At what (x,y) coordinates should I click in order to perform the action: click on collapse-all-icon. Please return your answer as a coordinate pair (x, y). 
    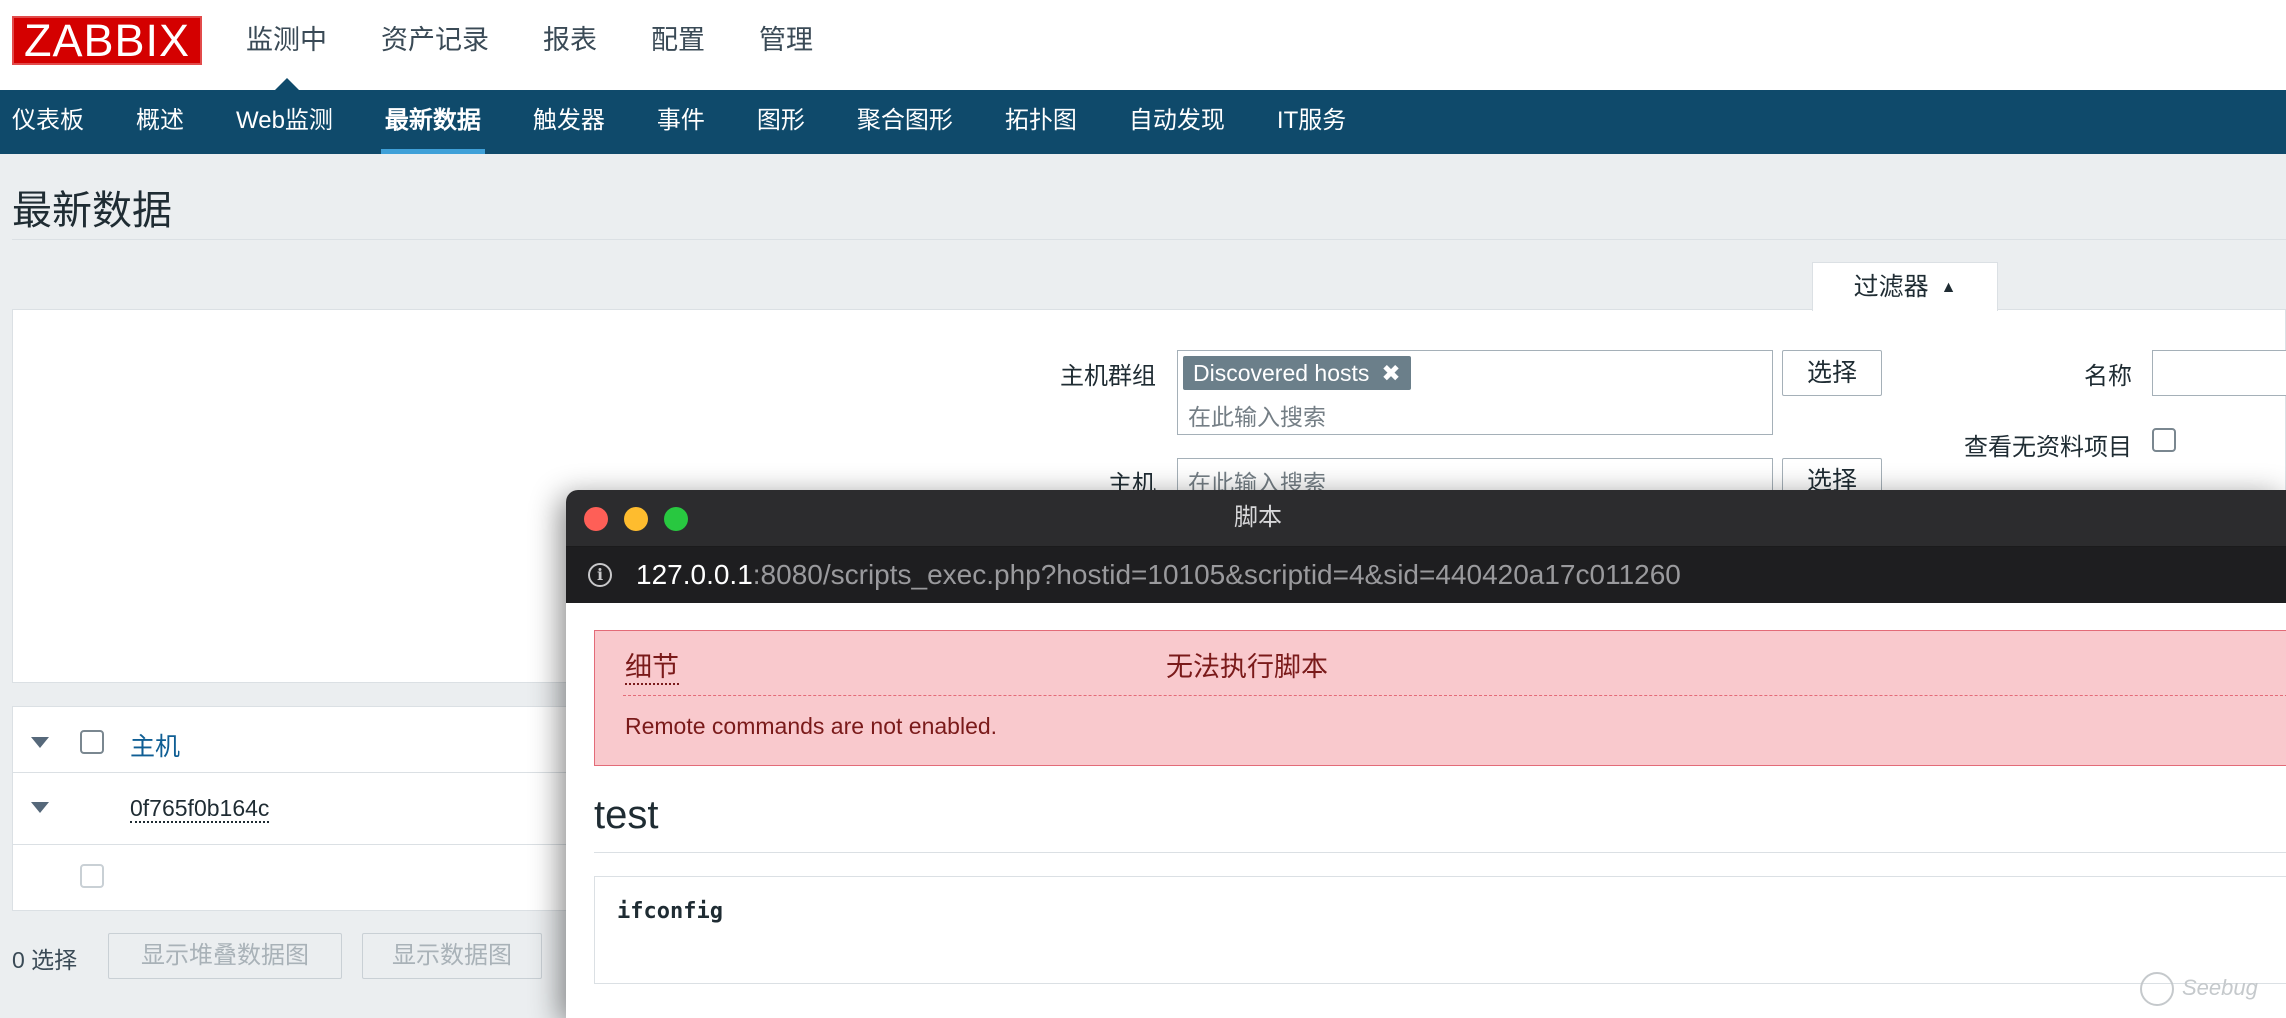
    Looking at the image, I should click on (40, 742).